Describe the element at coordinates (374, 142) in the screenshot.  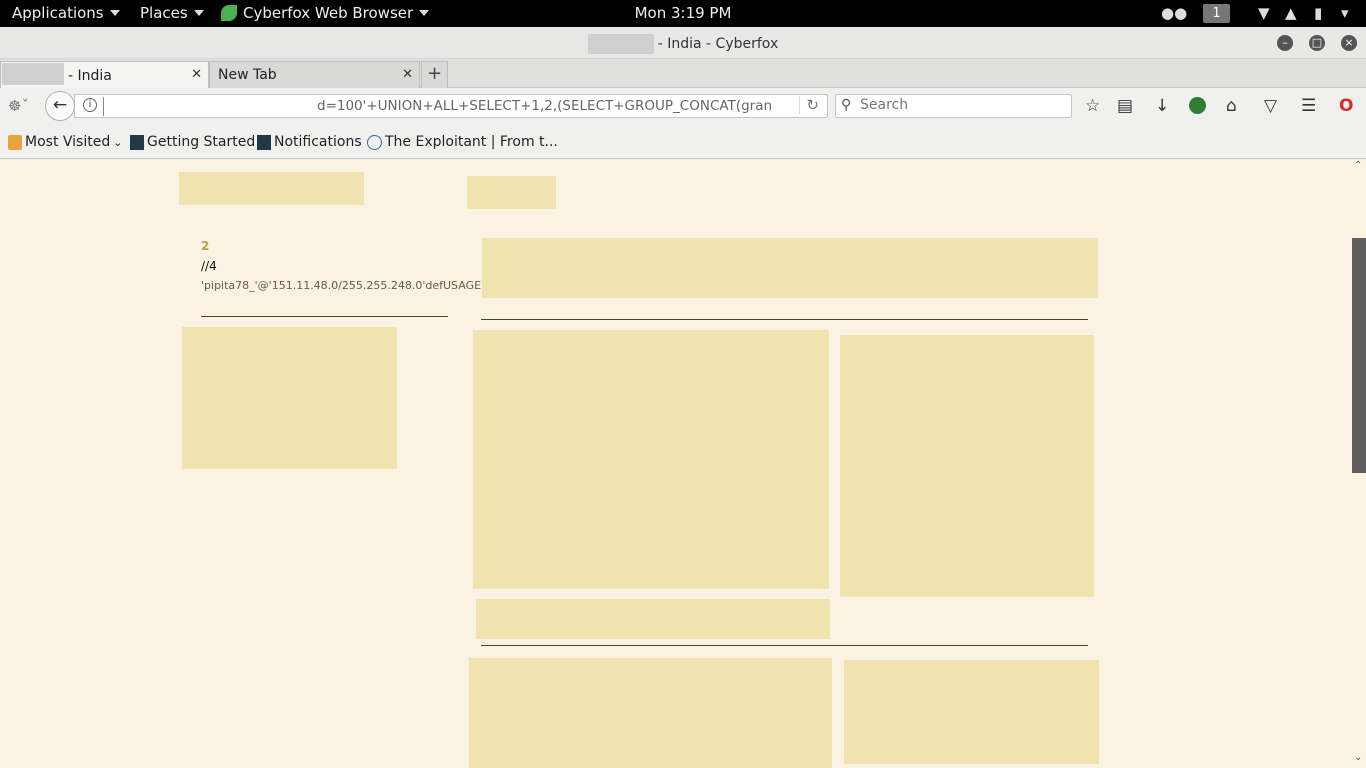
I see `wordpress-icon` at that location.